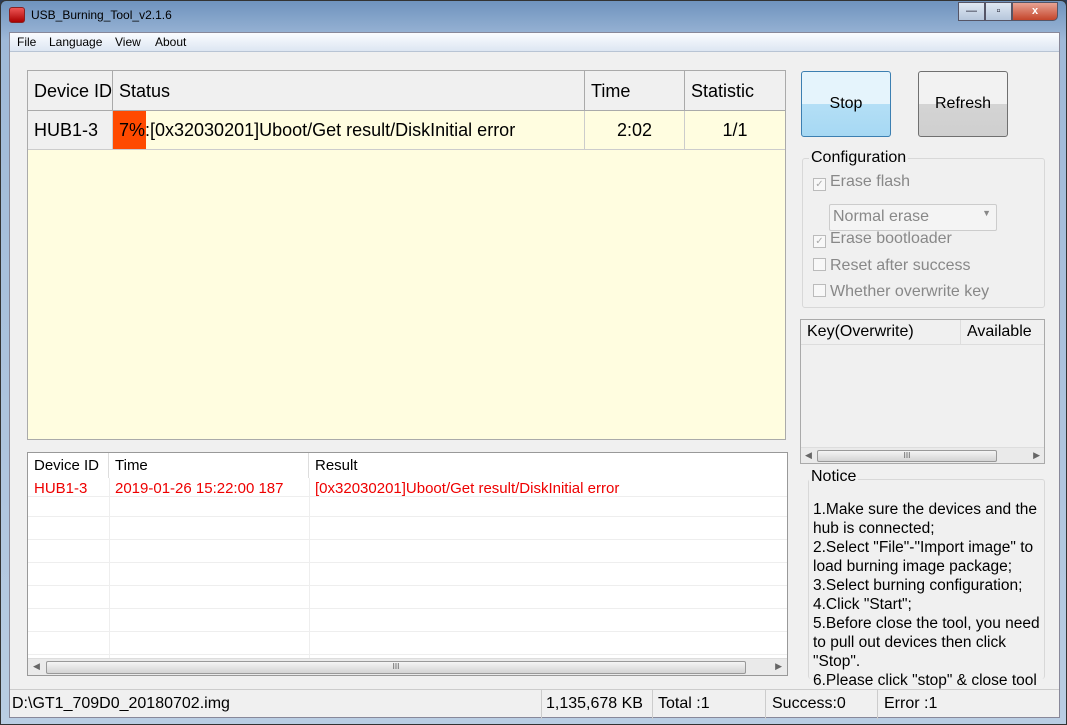 The width and height of the screenshot is (1067, 725). What do you see at coordinates (594, 703) in the screenshot?
I see `status-size: 1,135,678 KB` at bounding box center [594, 703].